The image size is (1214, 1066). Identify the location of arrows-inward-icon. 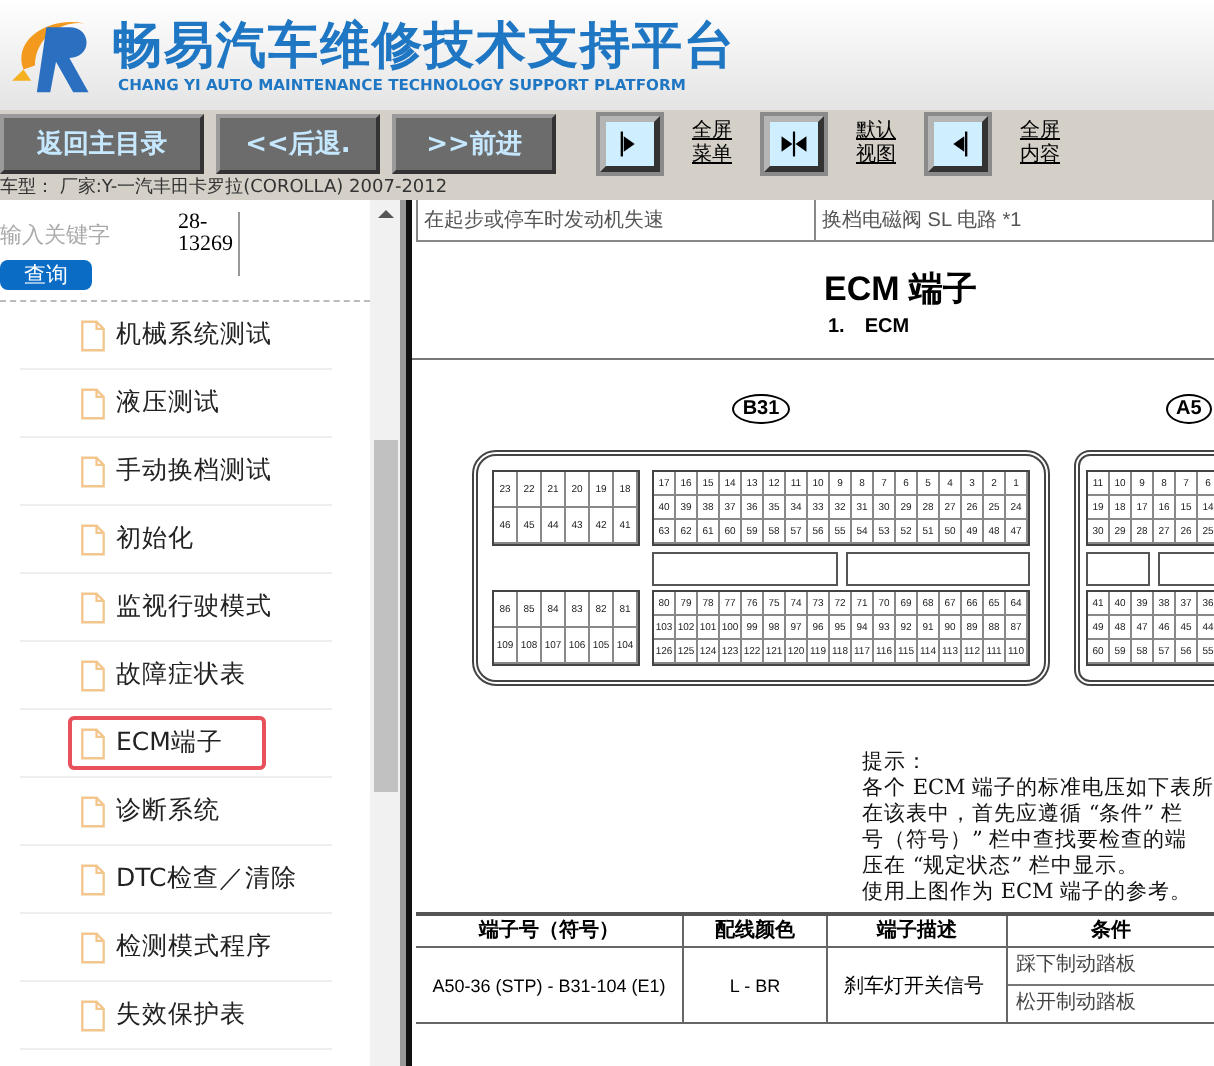
(794, 144).